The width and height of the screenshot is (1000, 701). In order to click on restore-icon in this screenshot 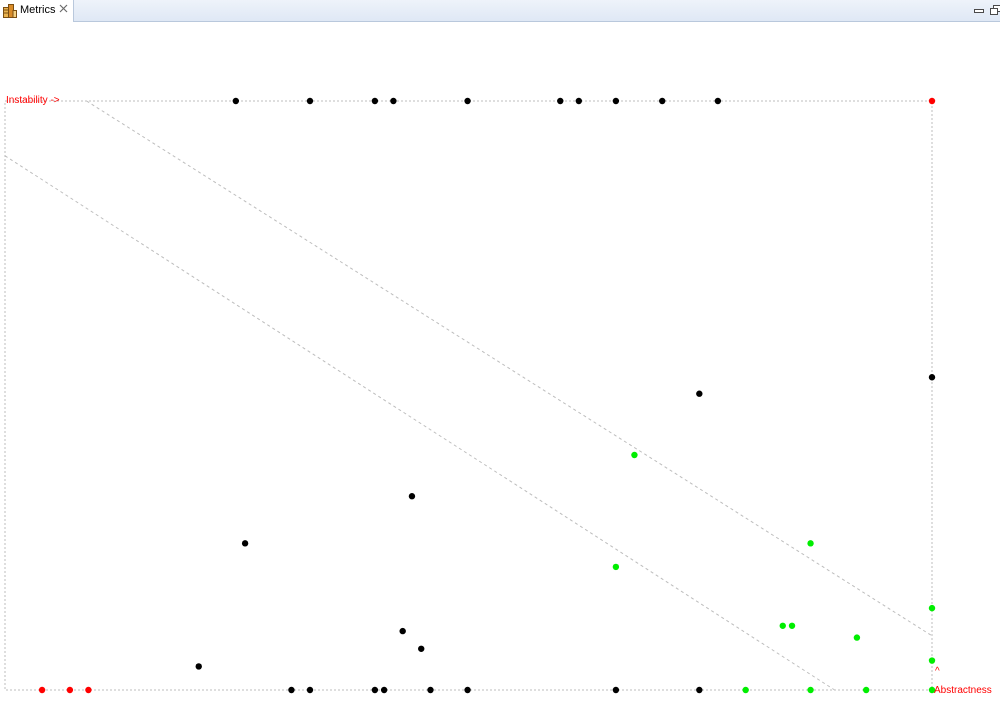, I will do `click(995, 10)`.